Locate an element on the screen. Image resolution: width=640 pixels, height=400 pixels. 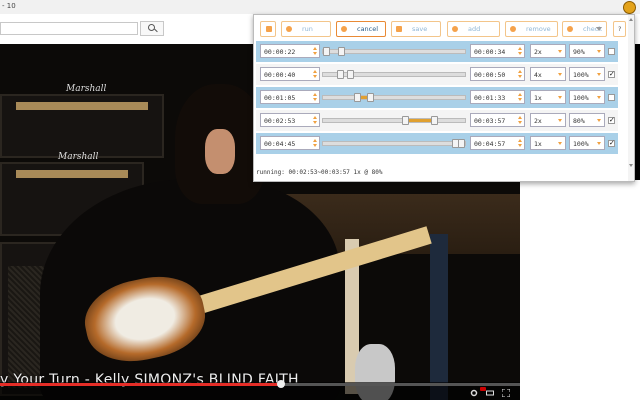
search-button is located at coordinates (152, 28).